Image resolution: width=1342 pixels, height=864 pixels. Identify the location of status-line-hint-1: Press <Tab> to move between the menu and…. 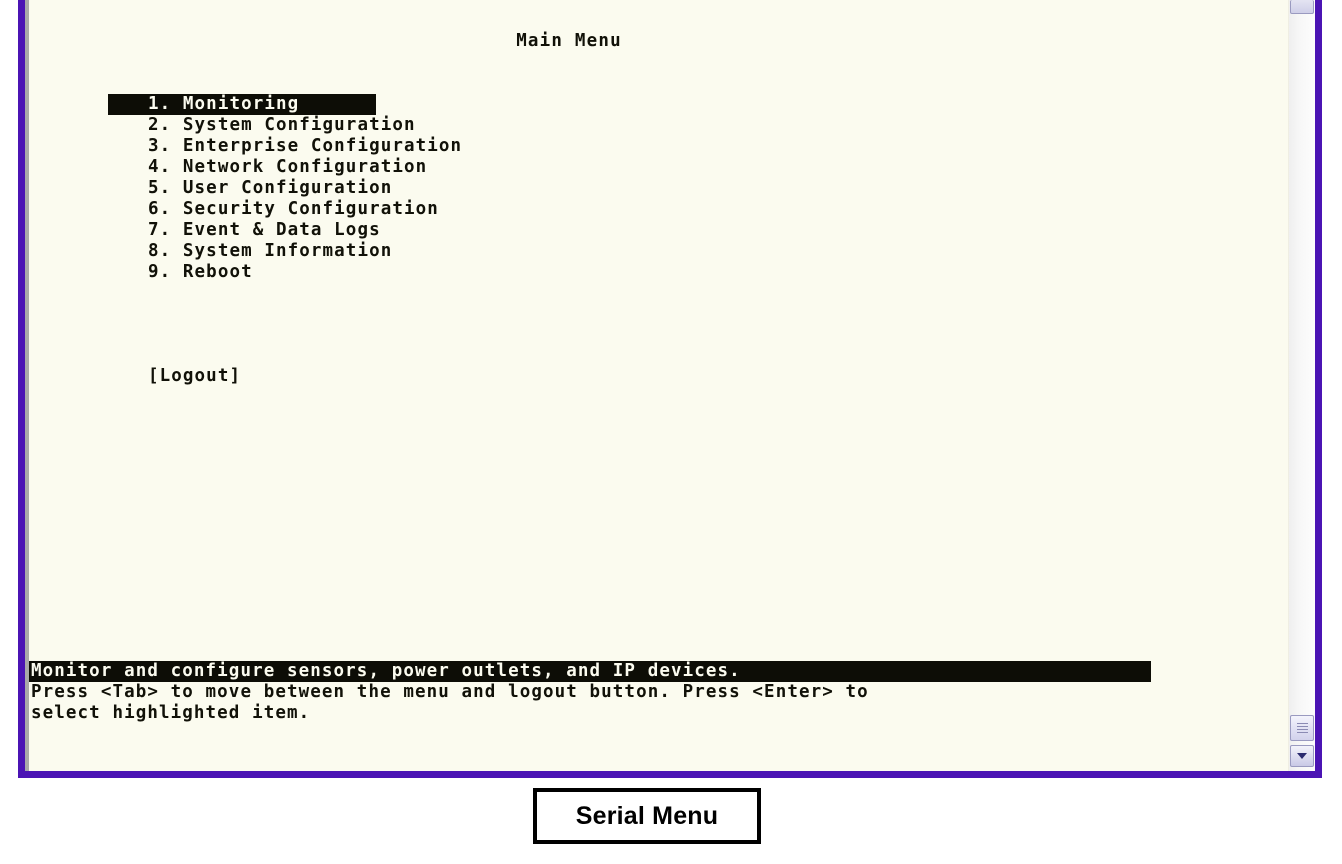
(450, 692).